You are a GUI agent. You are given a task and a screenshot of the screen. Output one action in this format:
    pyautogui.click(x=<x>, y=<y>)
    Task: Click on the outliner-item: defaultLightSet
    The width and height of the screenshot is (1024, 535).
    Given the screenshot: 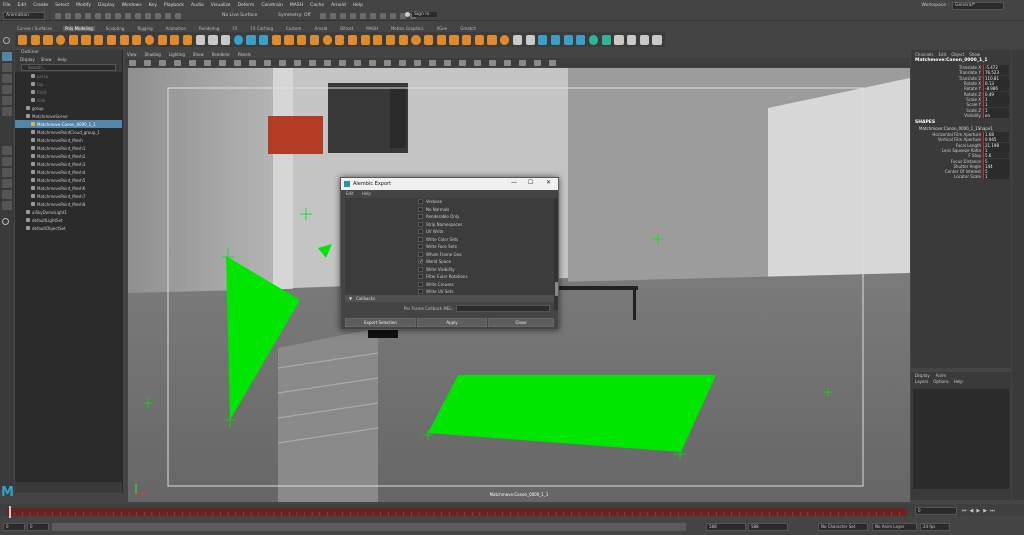 What is the action you would take?
    pyautogui.click(x=68, y=220)
    